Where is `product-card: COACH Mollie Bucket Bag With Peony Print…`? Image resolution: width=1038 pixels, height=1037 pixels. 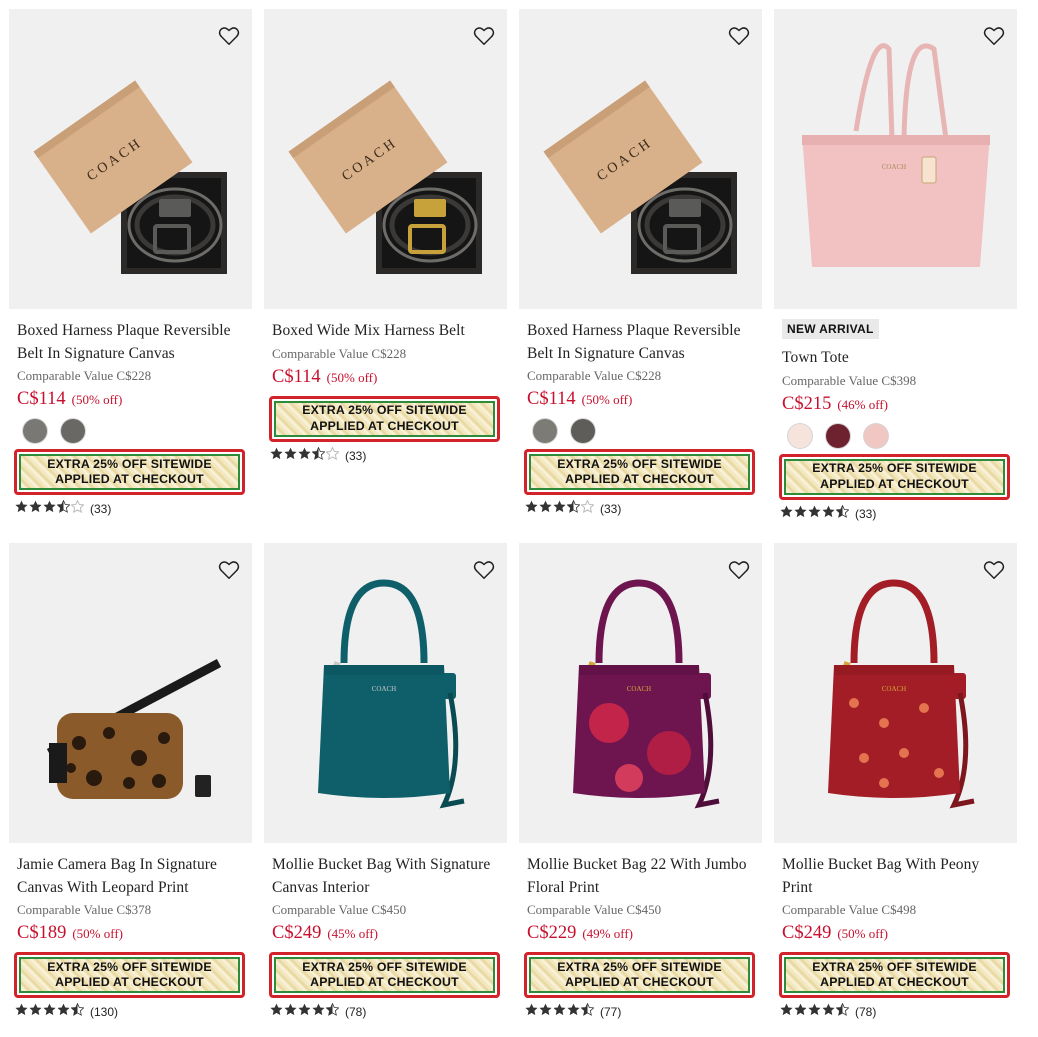 product-card: COACH Mollie Bucket Bag With Peony Print… is located at coordinates (895, 781).